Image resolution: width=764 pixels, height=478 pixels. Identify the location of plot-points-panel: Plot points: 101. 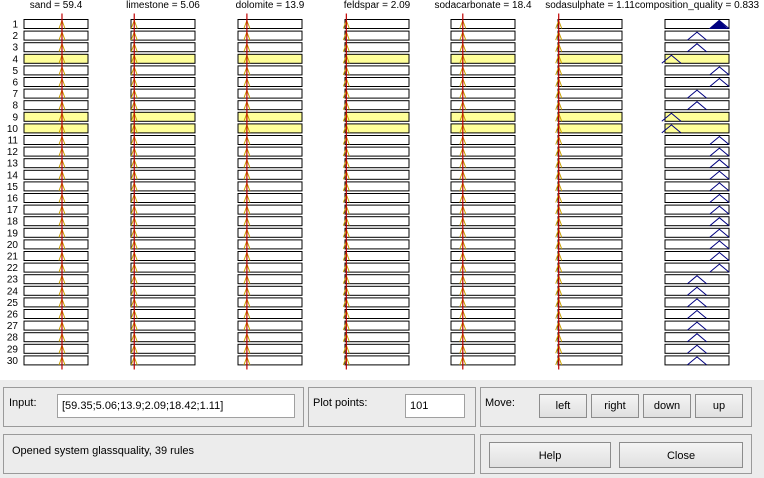
(392, 407).